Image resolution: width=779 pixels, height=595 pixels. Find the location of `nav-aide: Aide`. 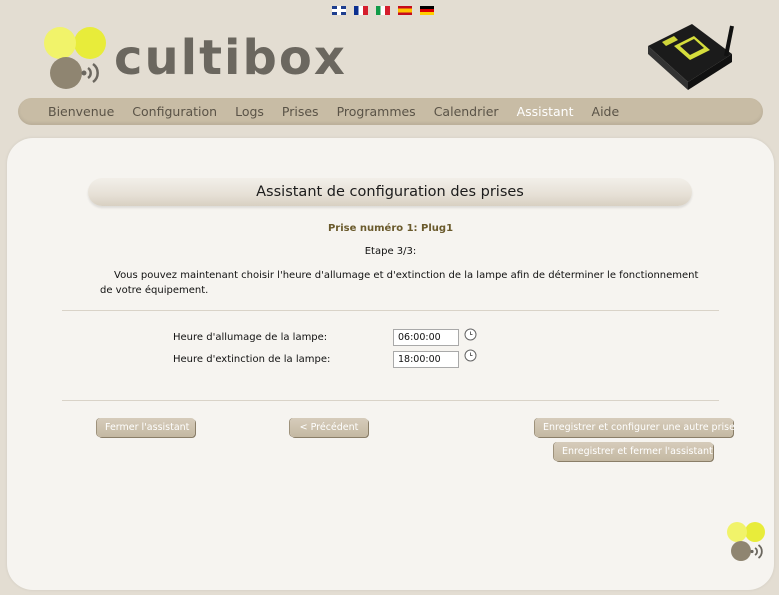

nav-aide: Aide is located at coordinates (606, 111).